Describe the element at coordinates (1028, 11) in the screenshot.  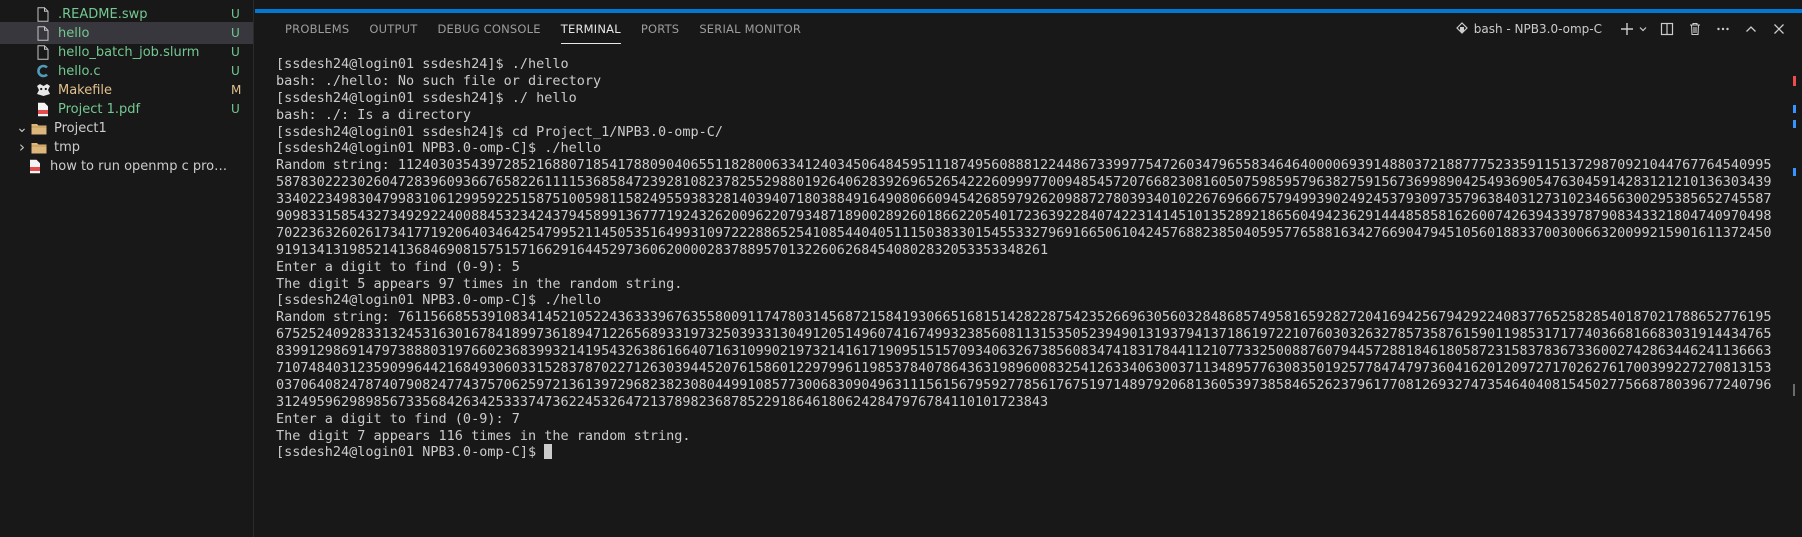
I see `panel-focus-border` at that location.